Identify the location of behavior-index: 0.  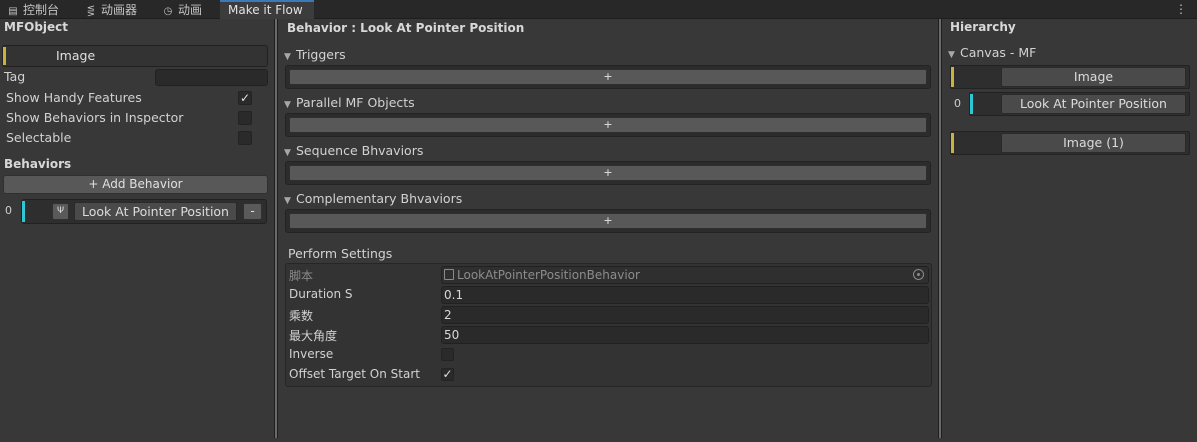
(8, 210).